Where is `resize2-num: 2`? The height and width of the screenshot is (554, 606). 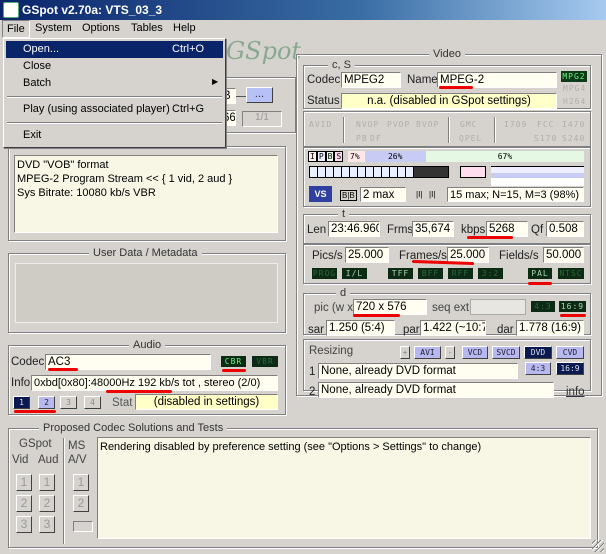 resize2-num: 2 is located at coordinates (312, 392).